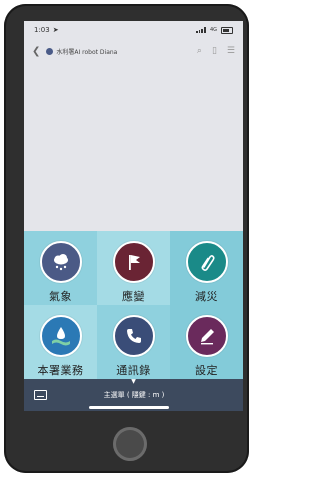 This screenshot has width=320, height=477. What do you see at coordinates (55, 30) in the screenshot?
I see `location-icon: ➤` at bounding box center [55, 30].